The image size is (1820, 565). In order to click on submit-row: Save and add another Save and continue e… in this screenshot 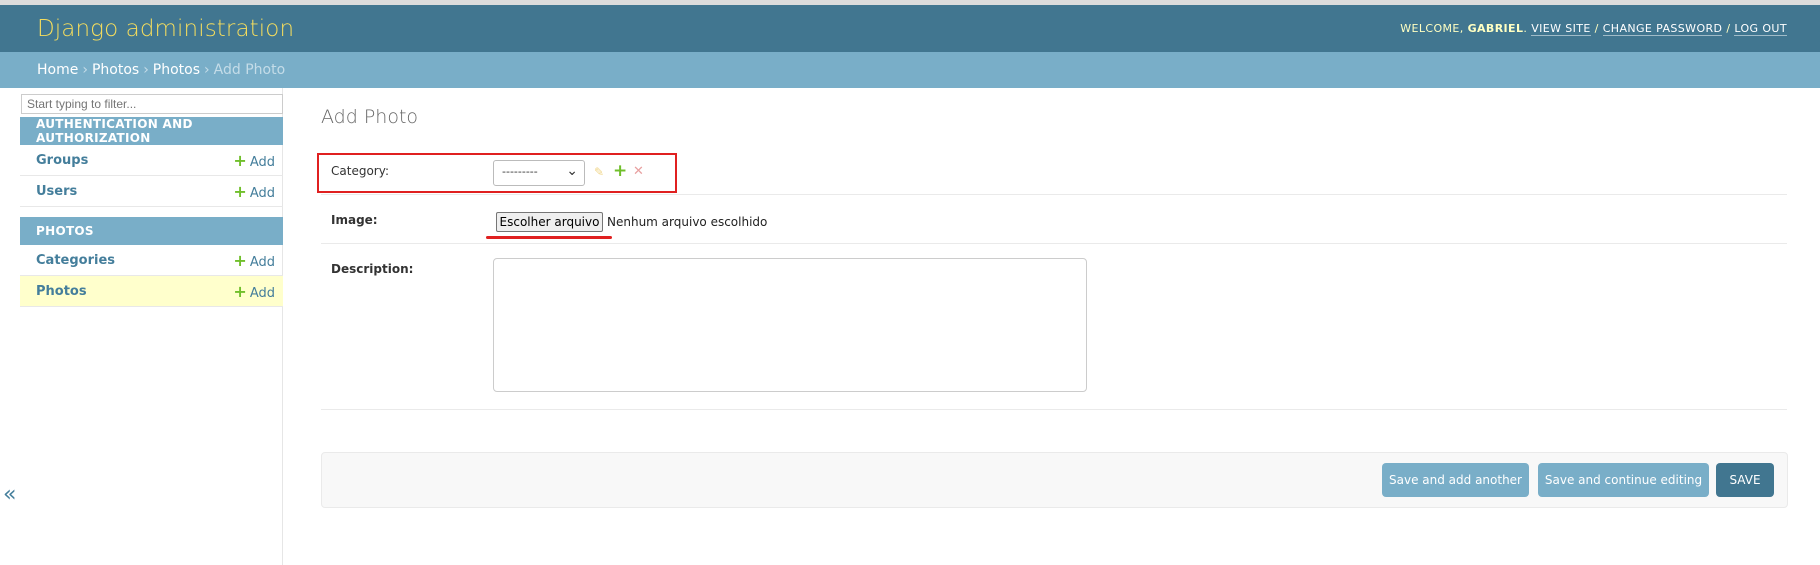, I will do `click(1054, 480)`.